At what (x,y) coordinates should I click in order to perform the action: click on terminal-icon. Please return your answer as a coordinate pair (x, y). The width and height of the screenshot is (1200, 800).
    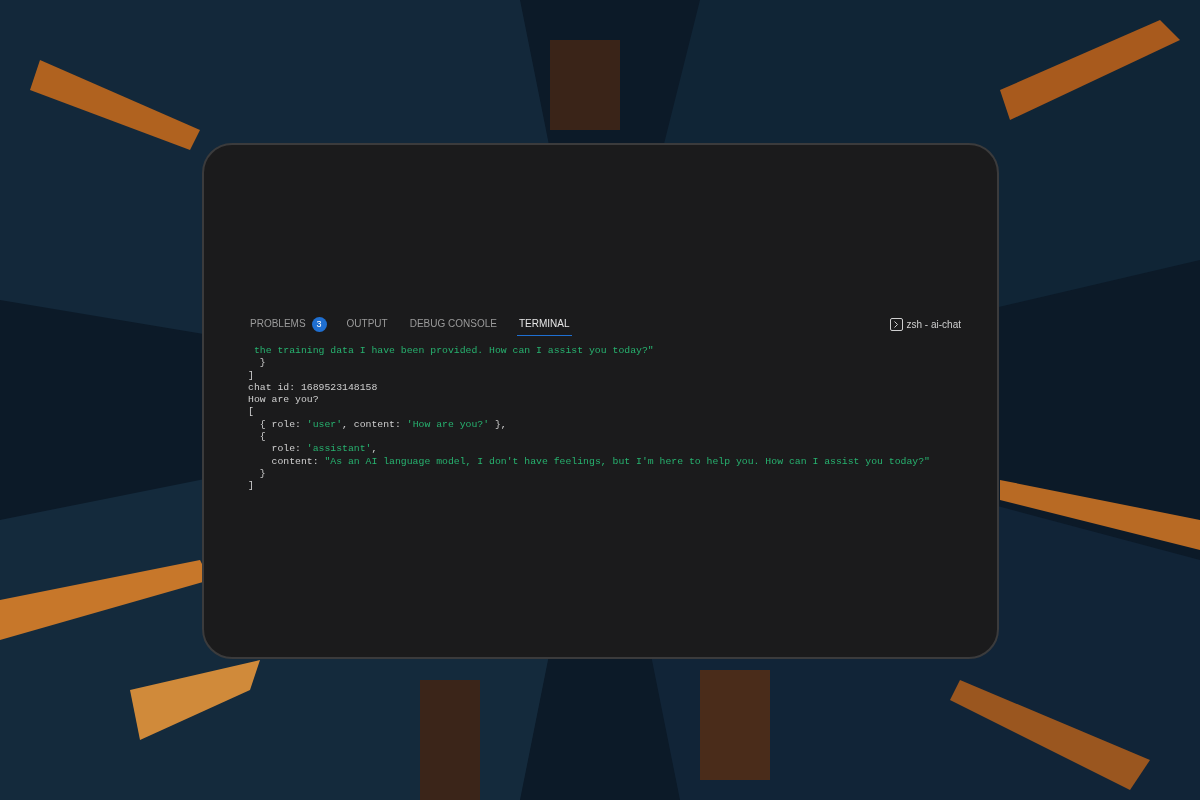
    Looking at the image, I should click on (896, 324).